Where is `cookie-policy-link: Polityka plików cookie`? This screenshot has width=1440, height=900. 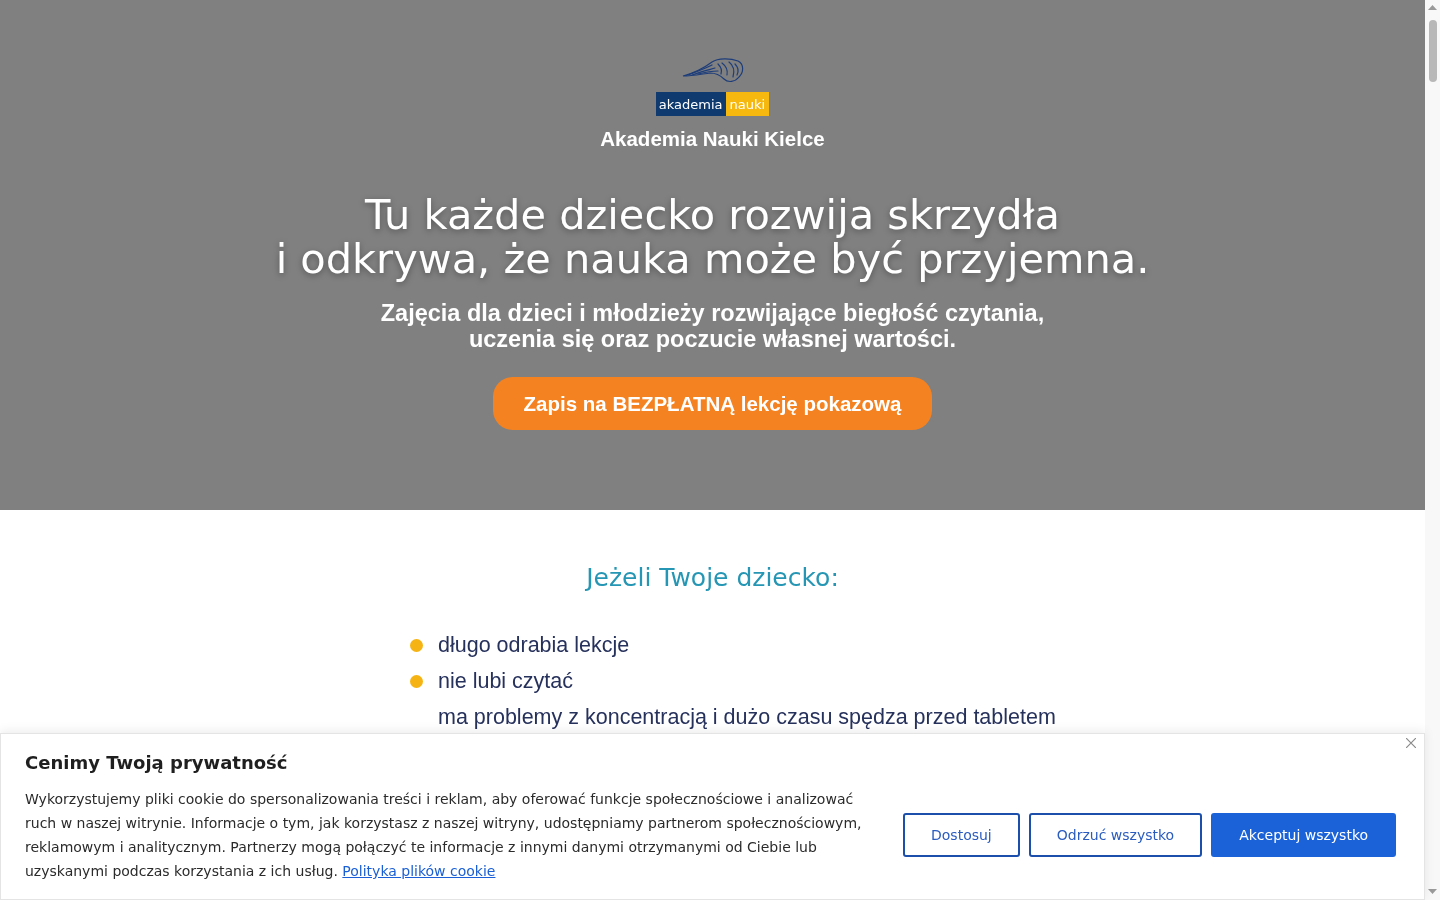 cookie-policy-link: Polityka plików cookie is located at coordinates (419, 871).